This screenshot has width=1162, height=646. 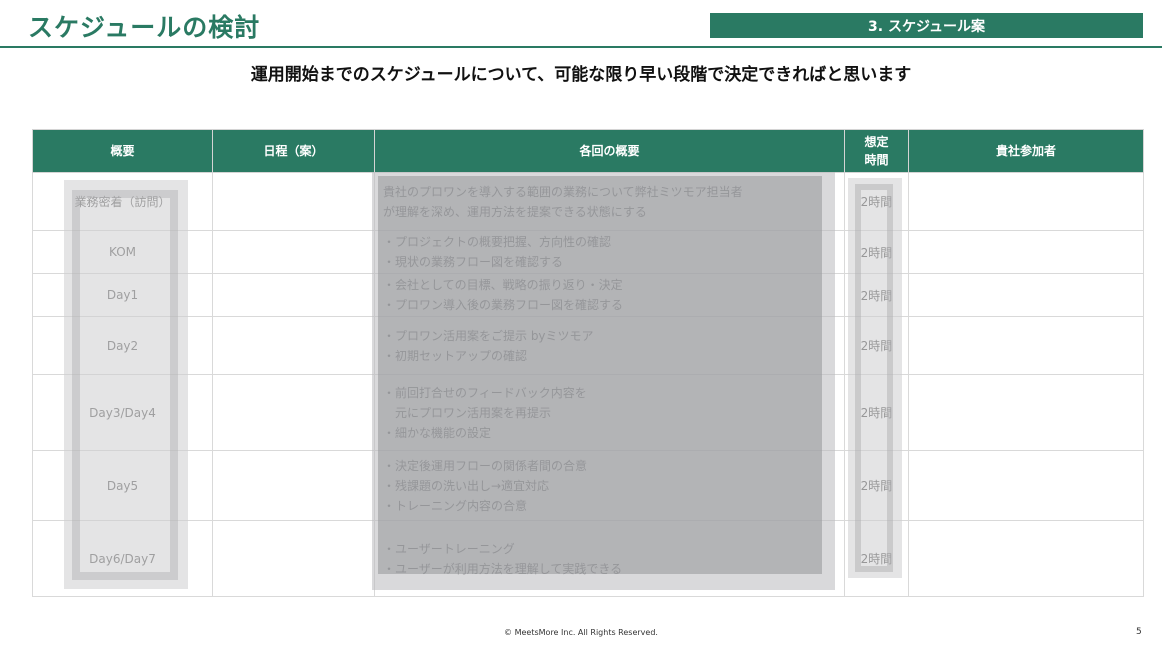 What do you see at coordinates (581, 75) in the screenshot?
I see `slide-subtitle: 運用開始までのスケジュールについて、可能な限り早い段階で決定できればと思います` at bounding box center [581, 75].